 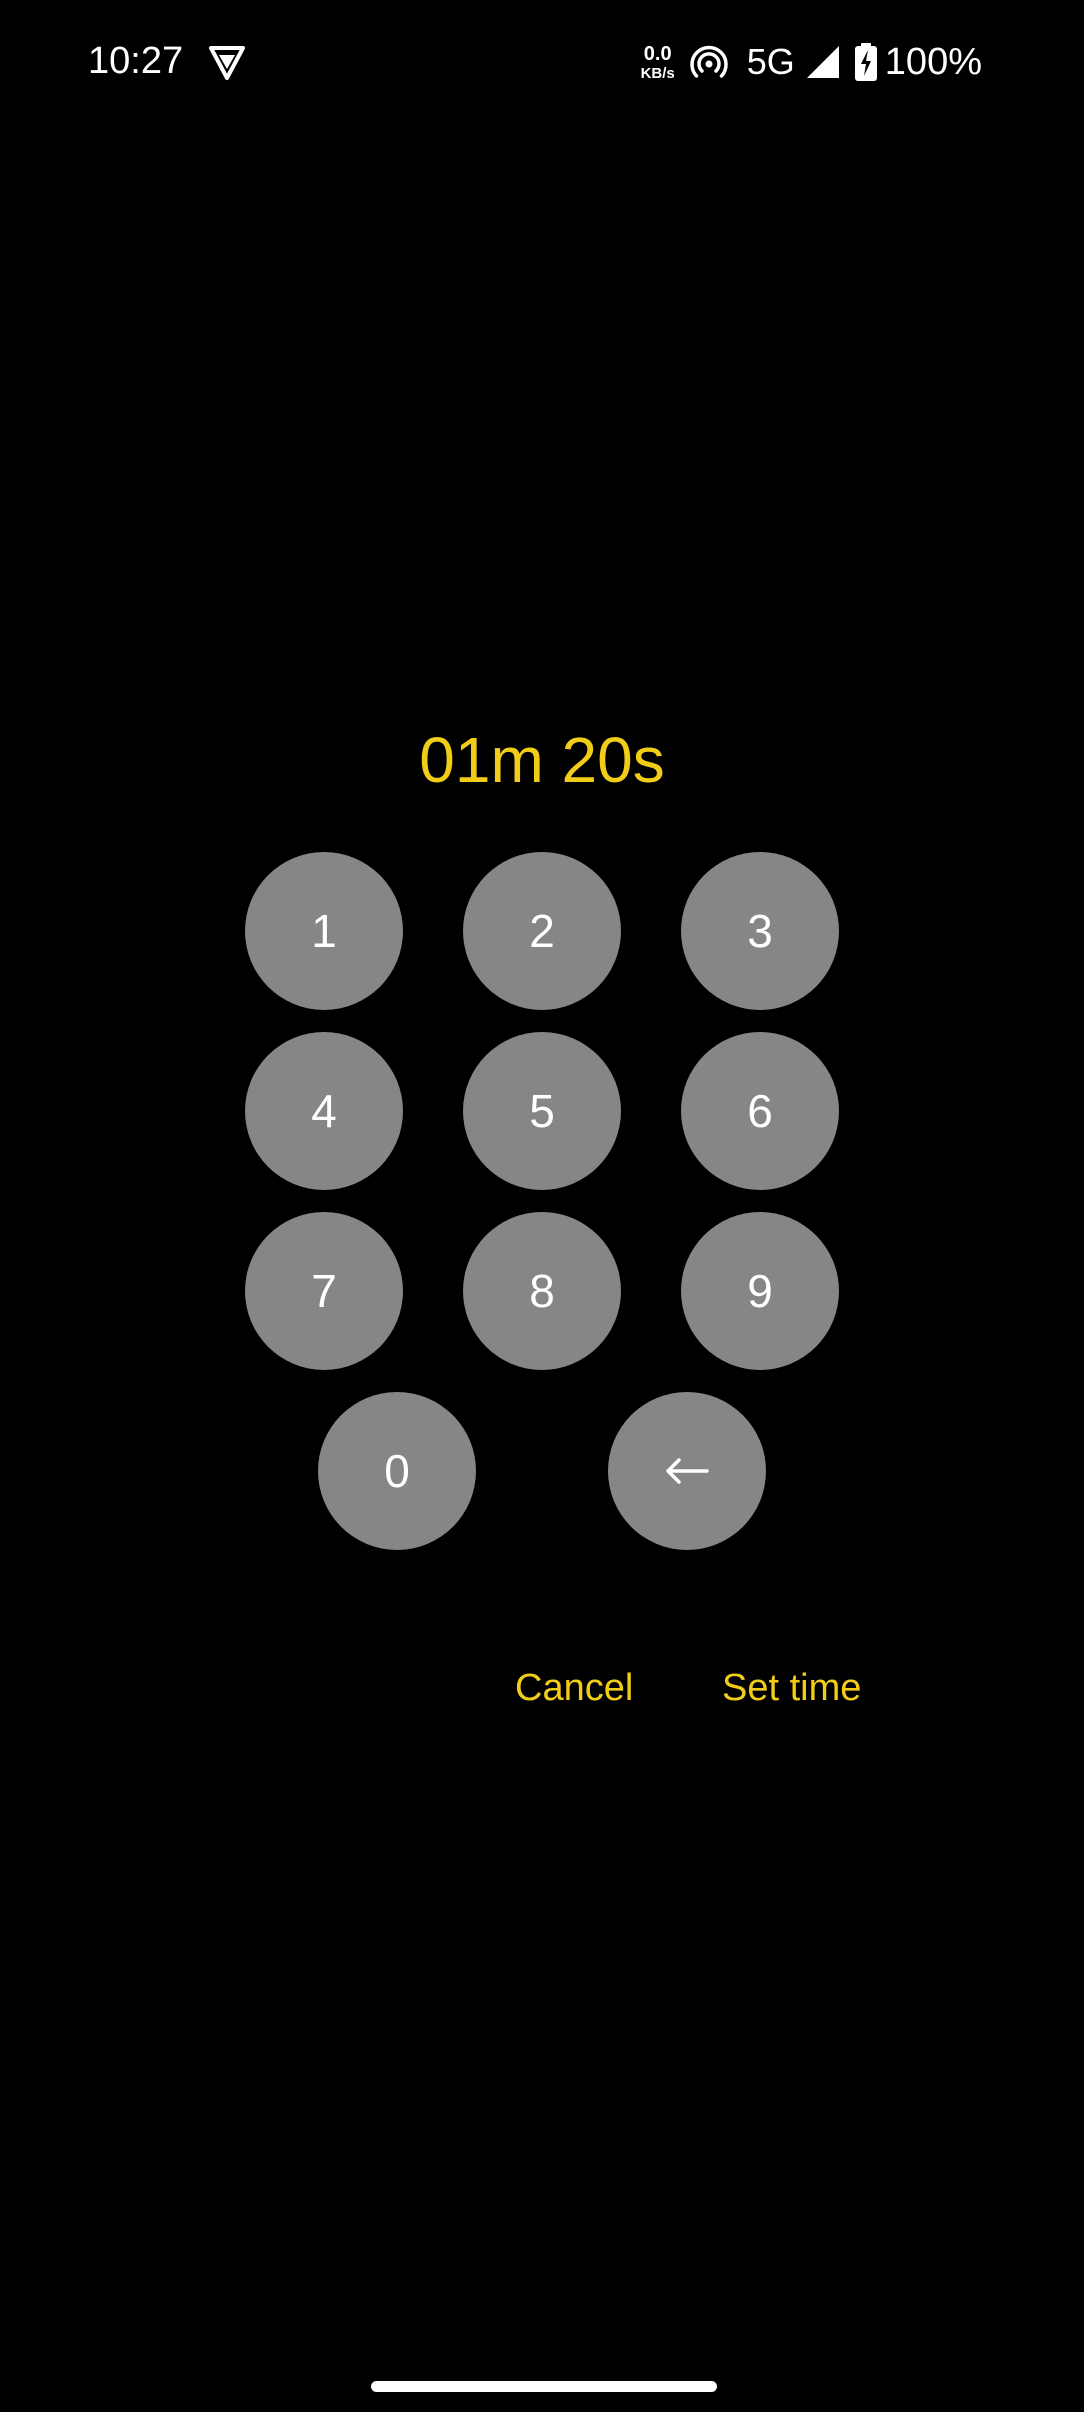 I want to click on key-7: 7, so click(x=324, y=1291).